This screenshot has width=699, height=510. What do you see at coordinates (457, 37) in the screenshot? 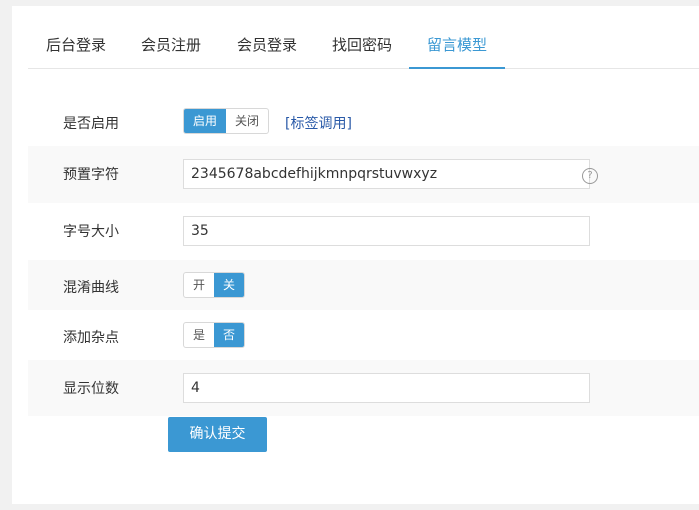
I see `tab-message-model: 留言模型` at bounding box center [457, 37].